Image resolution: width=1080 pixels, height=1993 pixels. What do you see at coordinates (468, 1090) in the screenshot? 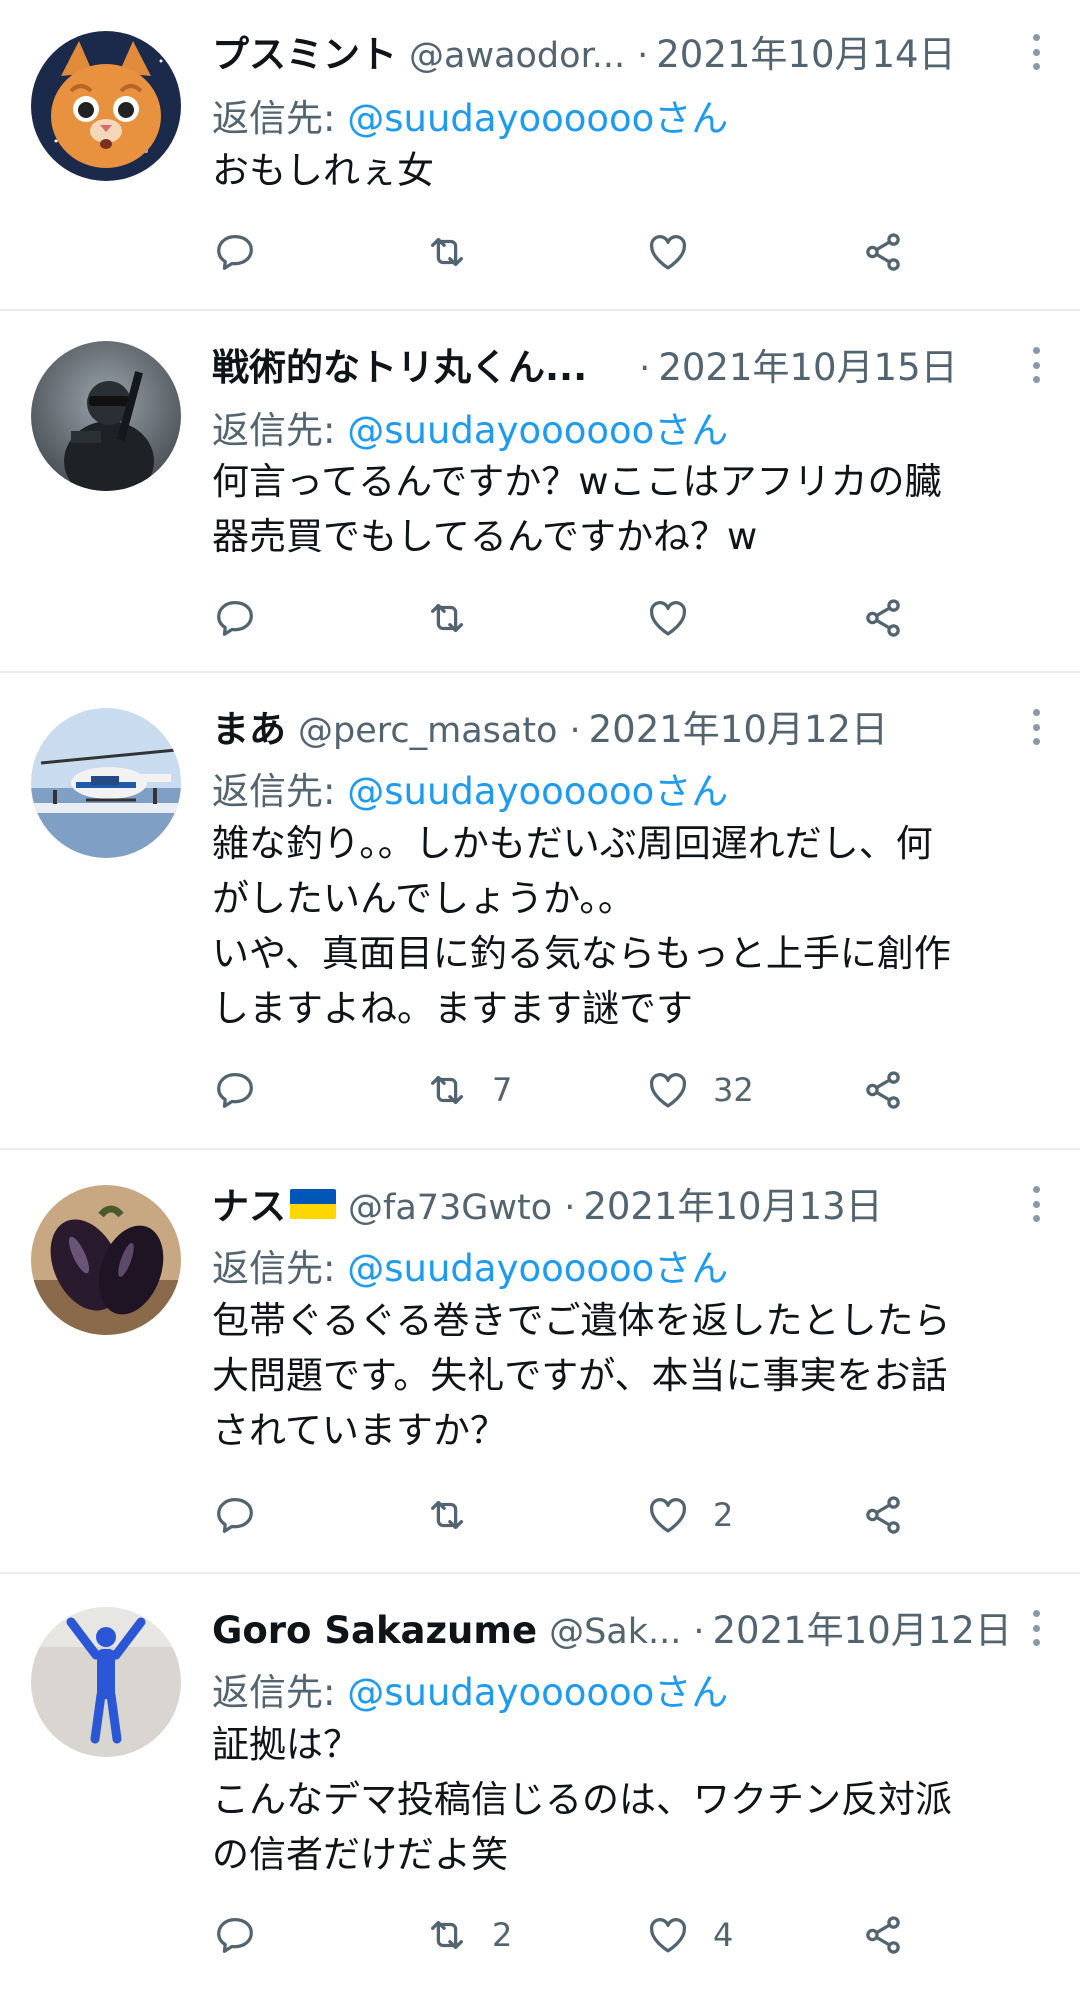
I see `retweet-button: 7` at bounding box center [468, 1090].